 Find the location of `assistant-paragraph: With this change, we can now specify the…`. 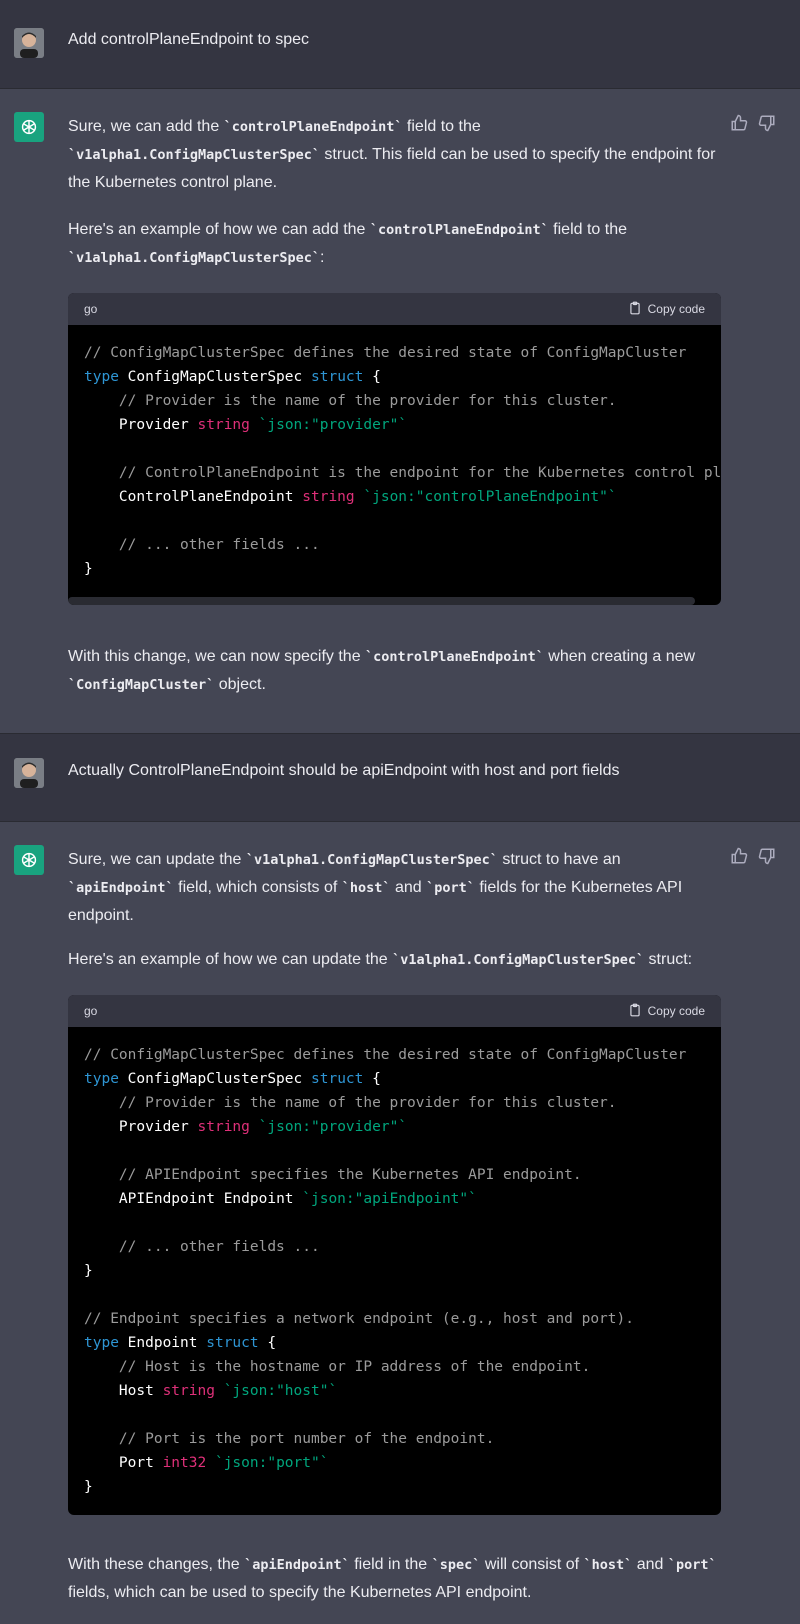

assistant-paragraph: With this change, we can now specify the… is located at coordinates (382, 670).